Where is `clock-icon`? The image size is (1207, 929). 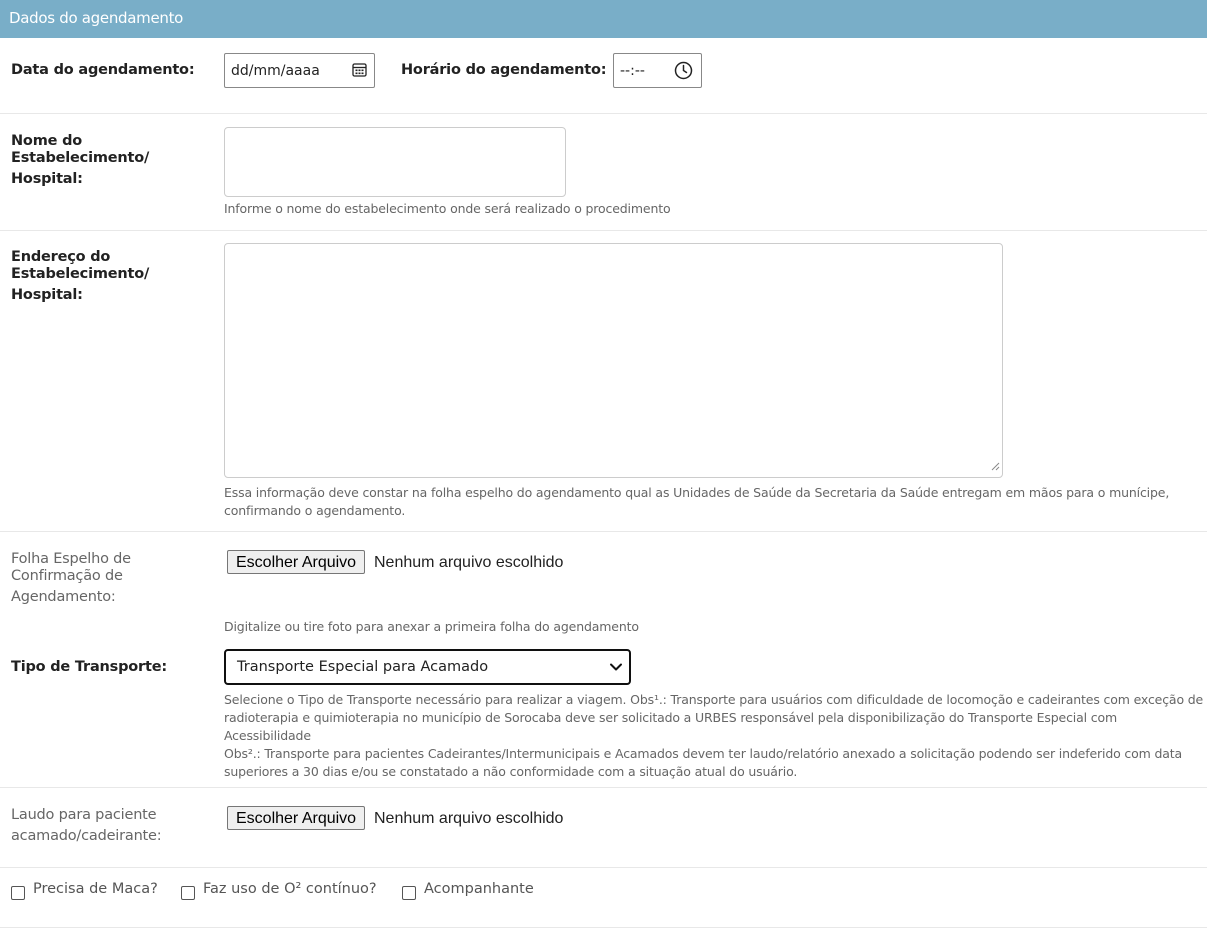 clock-icon is located at coordinates (683, 72).